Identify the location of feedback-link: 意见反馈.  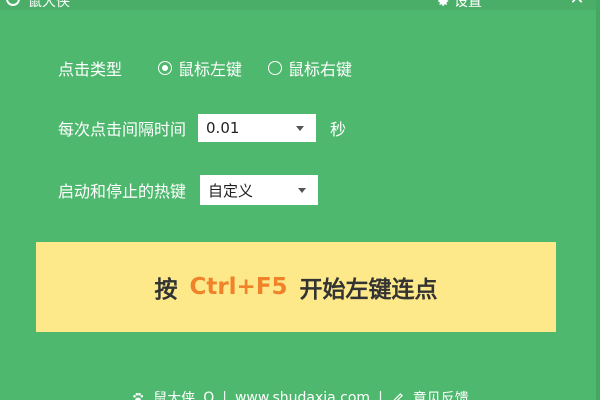
(441, 394).